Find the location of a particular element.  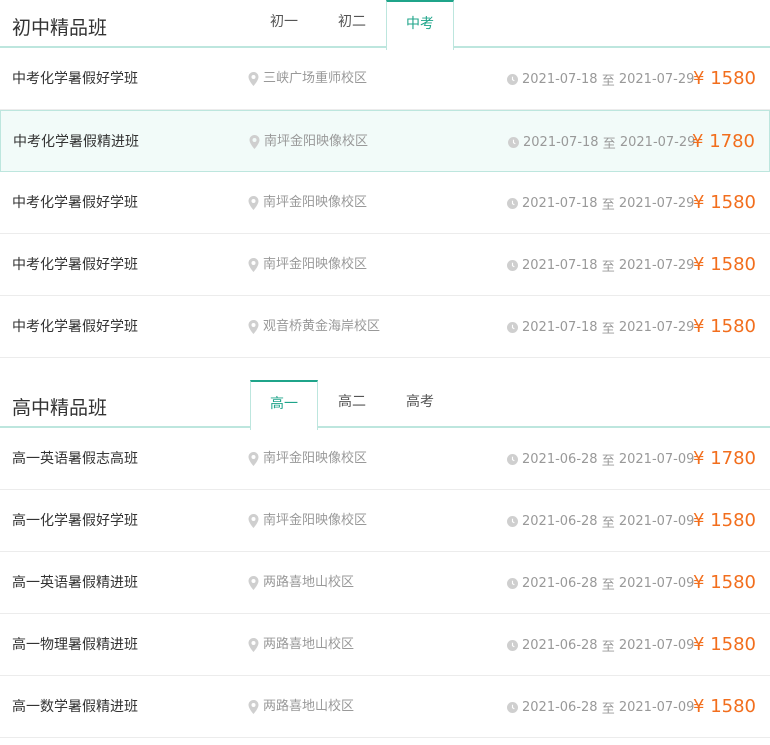

tab-senior-1: 高一 is located at coordinates (284, 405).